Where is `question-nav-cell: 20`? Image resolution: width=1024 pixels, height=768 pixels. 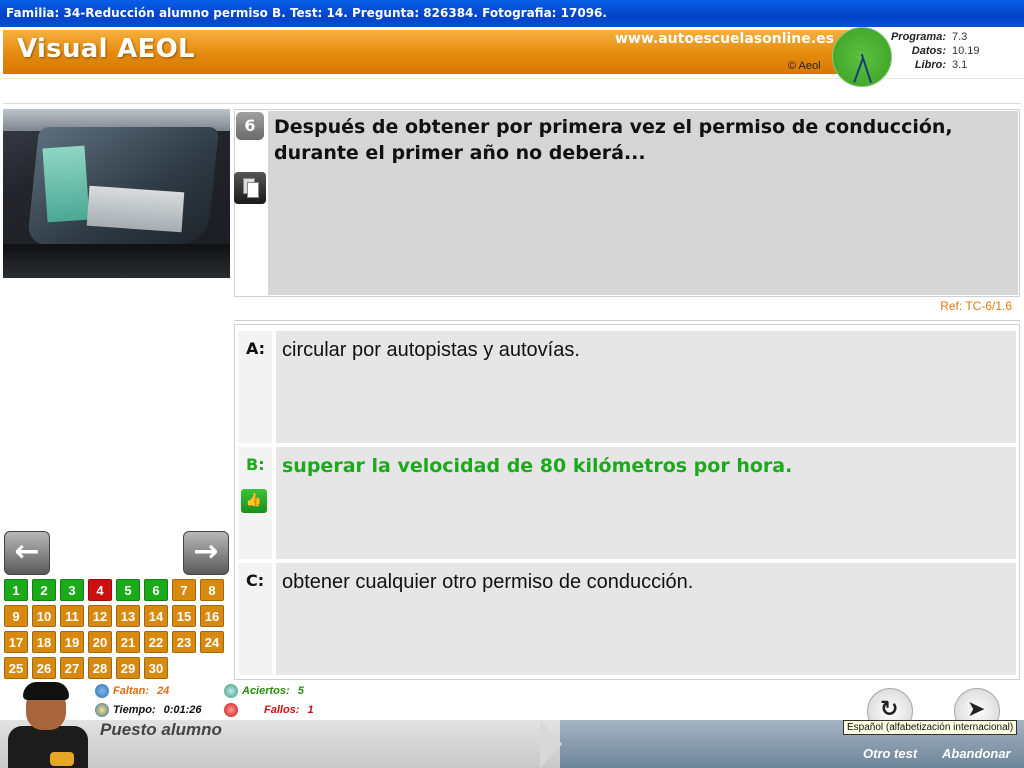
question-nav-cell: 20 is located at coordinates (100, 642).